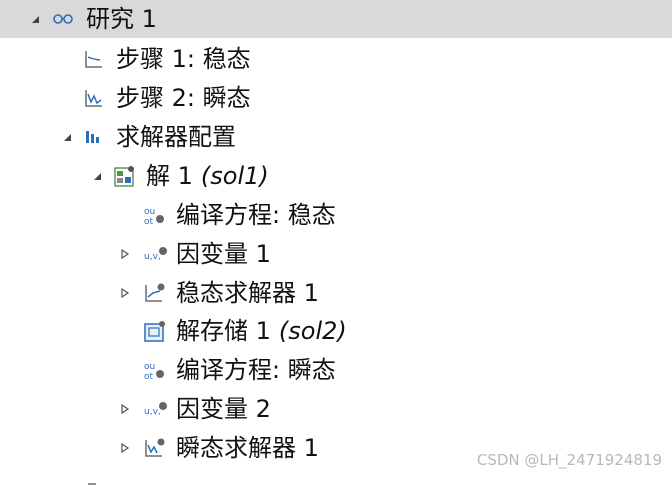  I want to click on solution-1-label: 解 1 (sol1), so click(207, 176).